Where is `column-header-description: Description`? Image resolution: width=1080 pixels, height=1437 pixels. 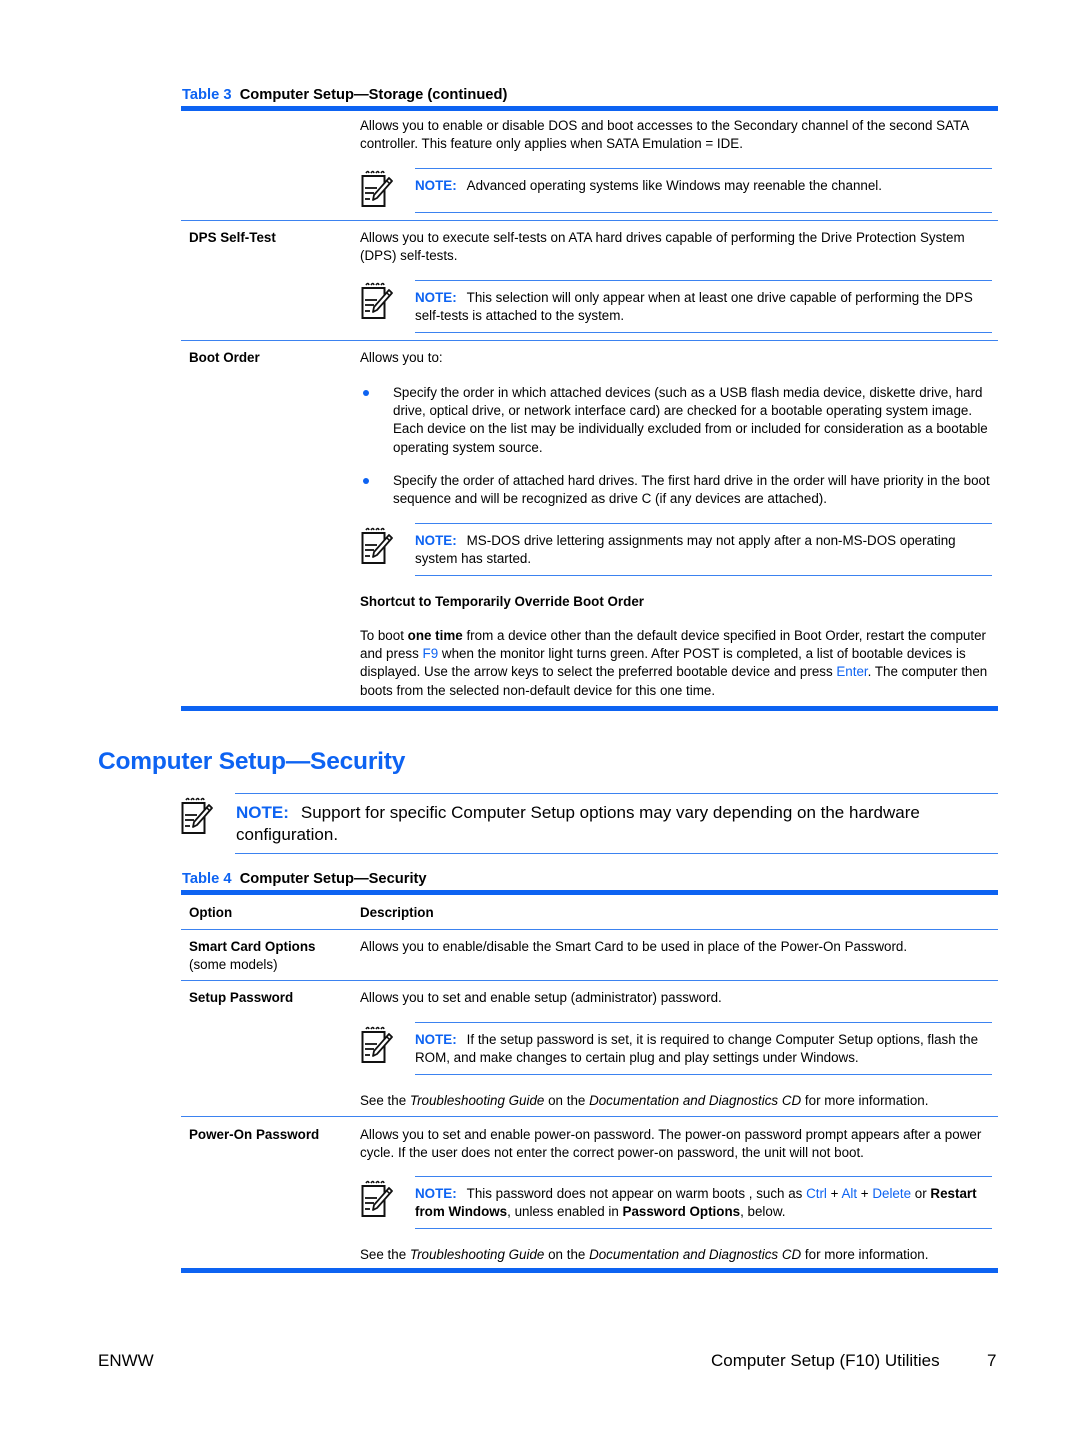 column-header-description: Description is located at coordinates (397, 912).